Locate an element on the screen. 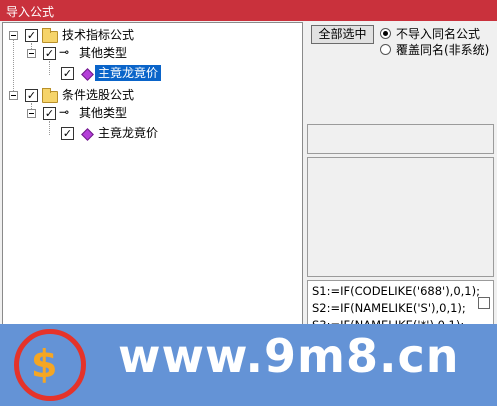 Image resolution: width=497 pixels, height=406 pixels. code-checkbox is located at coordinates (484, 303).